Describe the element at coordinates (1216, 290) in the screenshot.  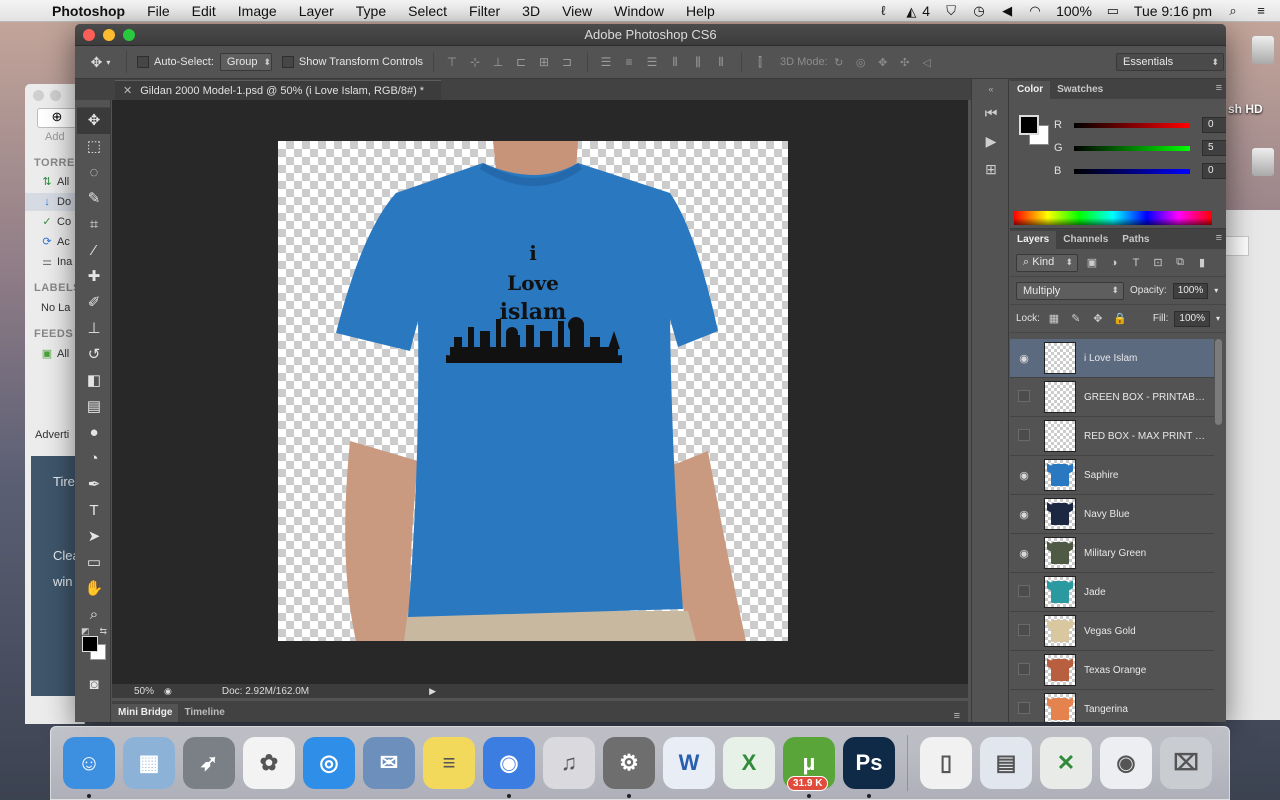
I see `opacity-dropdown-icon: ▾` at that location.